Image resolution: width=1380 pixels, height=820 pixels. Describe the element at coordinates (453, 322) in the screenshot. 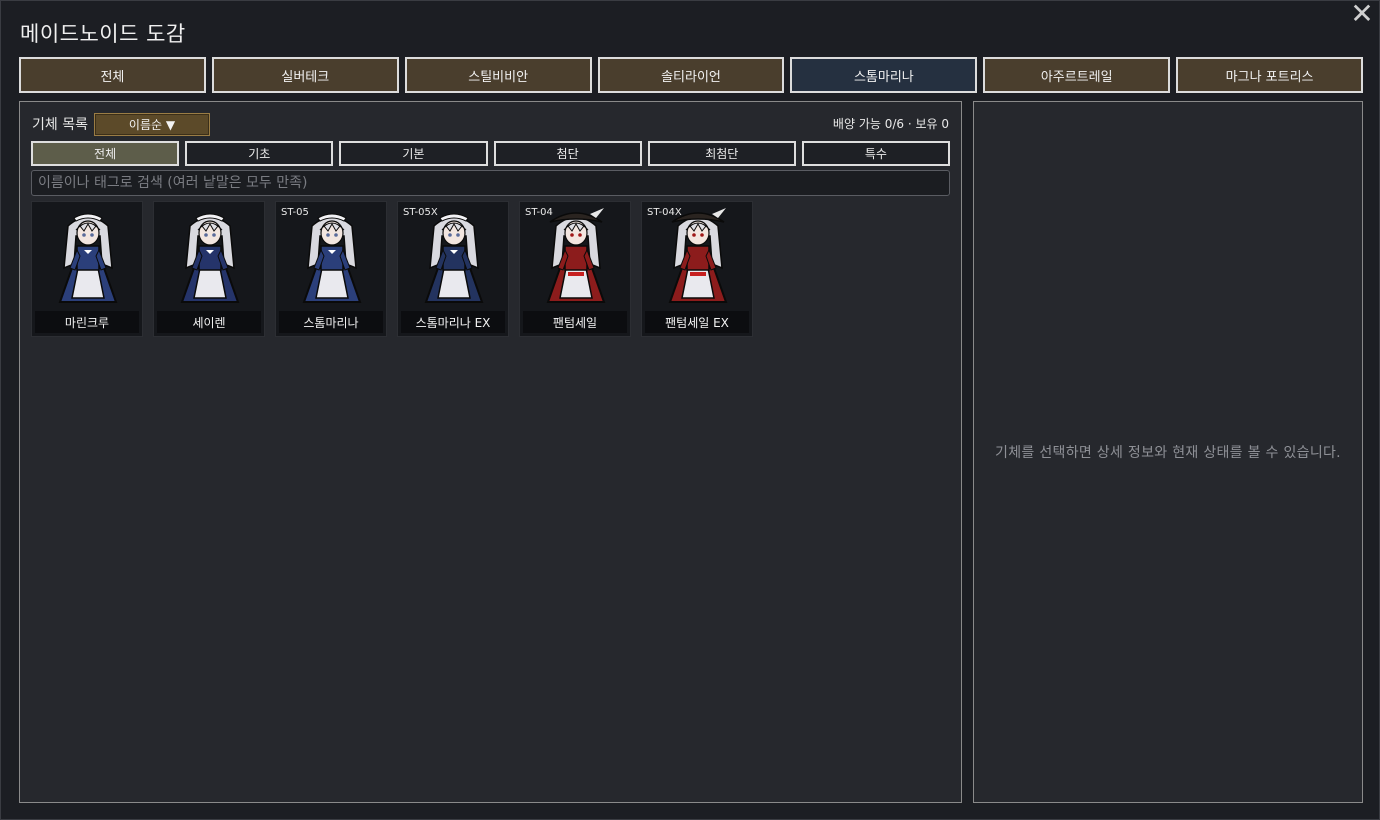

I see `unit-name: 스톰마리나 EX` at that location.